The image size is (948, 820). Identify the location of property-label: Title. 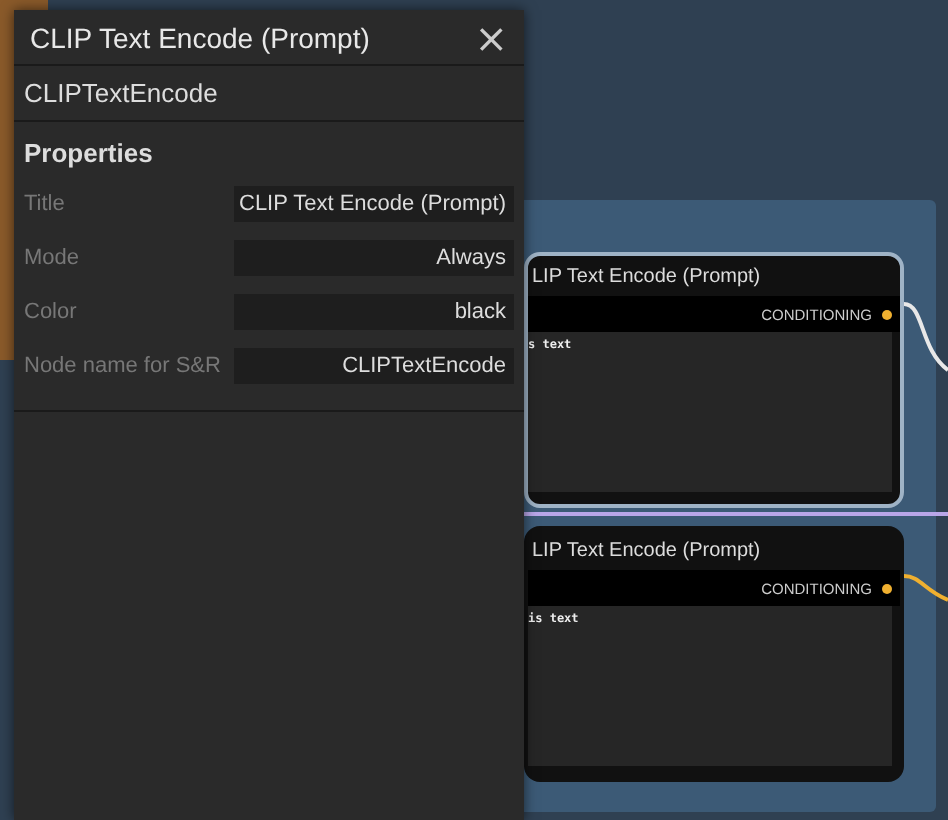
(44, 203).